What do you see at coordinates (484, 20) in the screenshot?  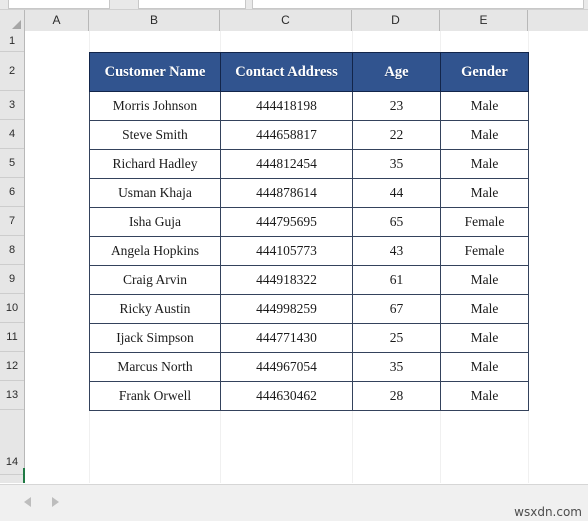 I see `column-header-e: E` at bounding box center [484, 20].